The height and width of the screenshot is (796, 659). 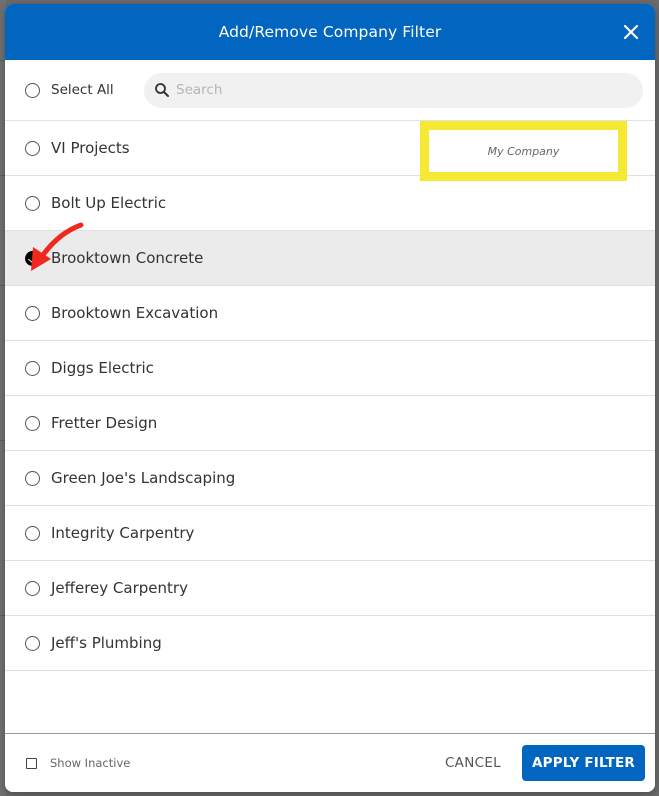 What do you see at coordinates (330, 478) in the screenshot?
I see `company-row: Green Joe's Landscaping` at bounding box center [330, 478].